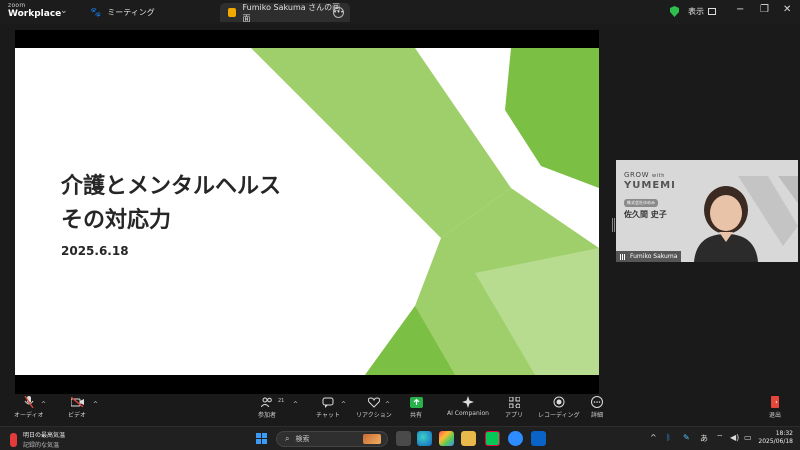 The height and width of the screenshot is (450, 800). What do you see at coordinates (641, 203) in the screenshot?
I see `company-badge: 株式会社ゆめみ` at bounding box center [641, 203].